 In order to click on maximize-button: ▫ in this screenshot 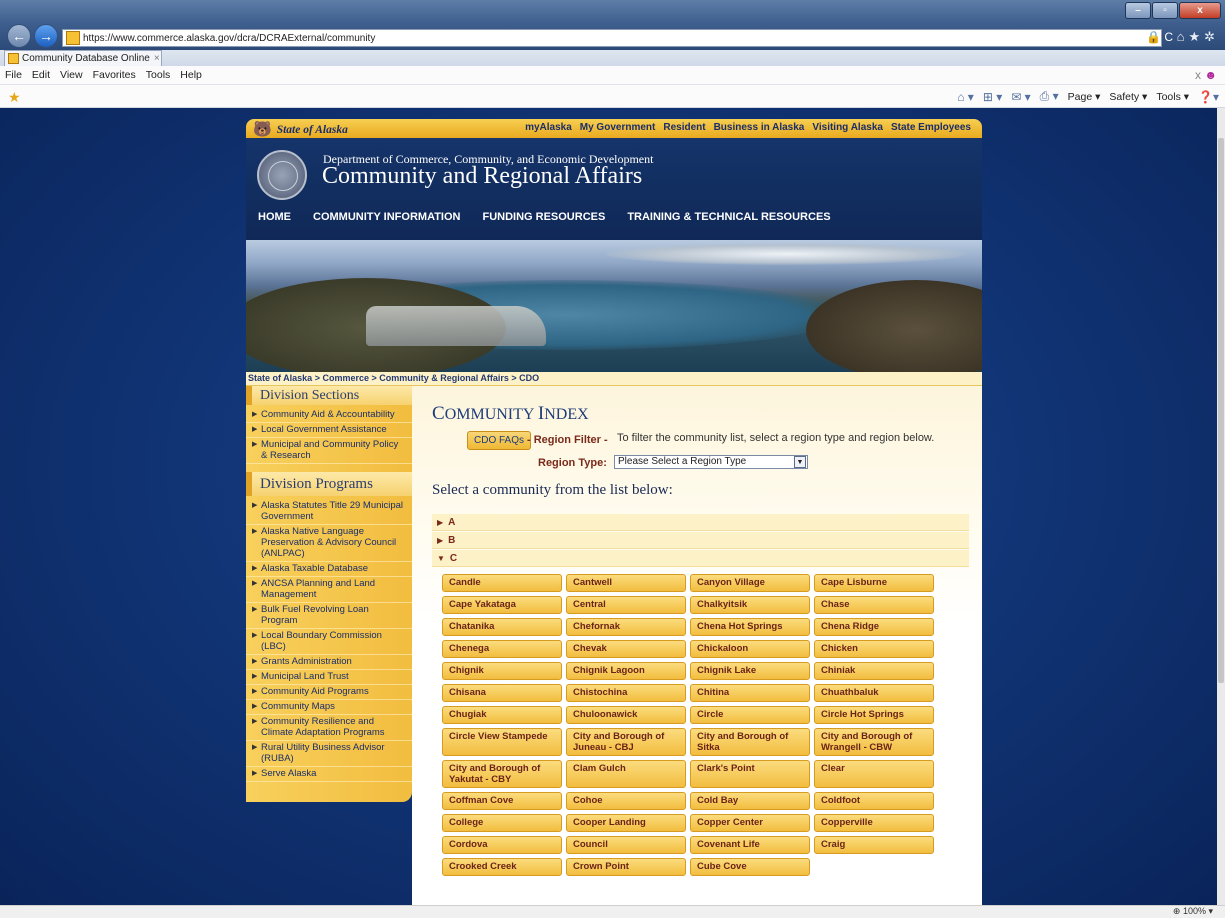, I will do `click(1165, 10)`.